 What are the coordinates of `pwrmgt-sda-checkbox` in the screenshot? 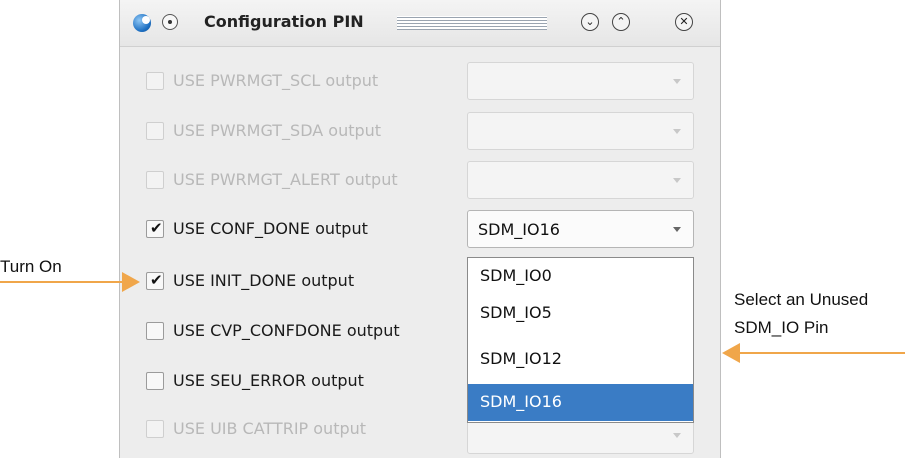 It's located at (155, 131).